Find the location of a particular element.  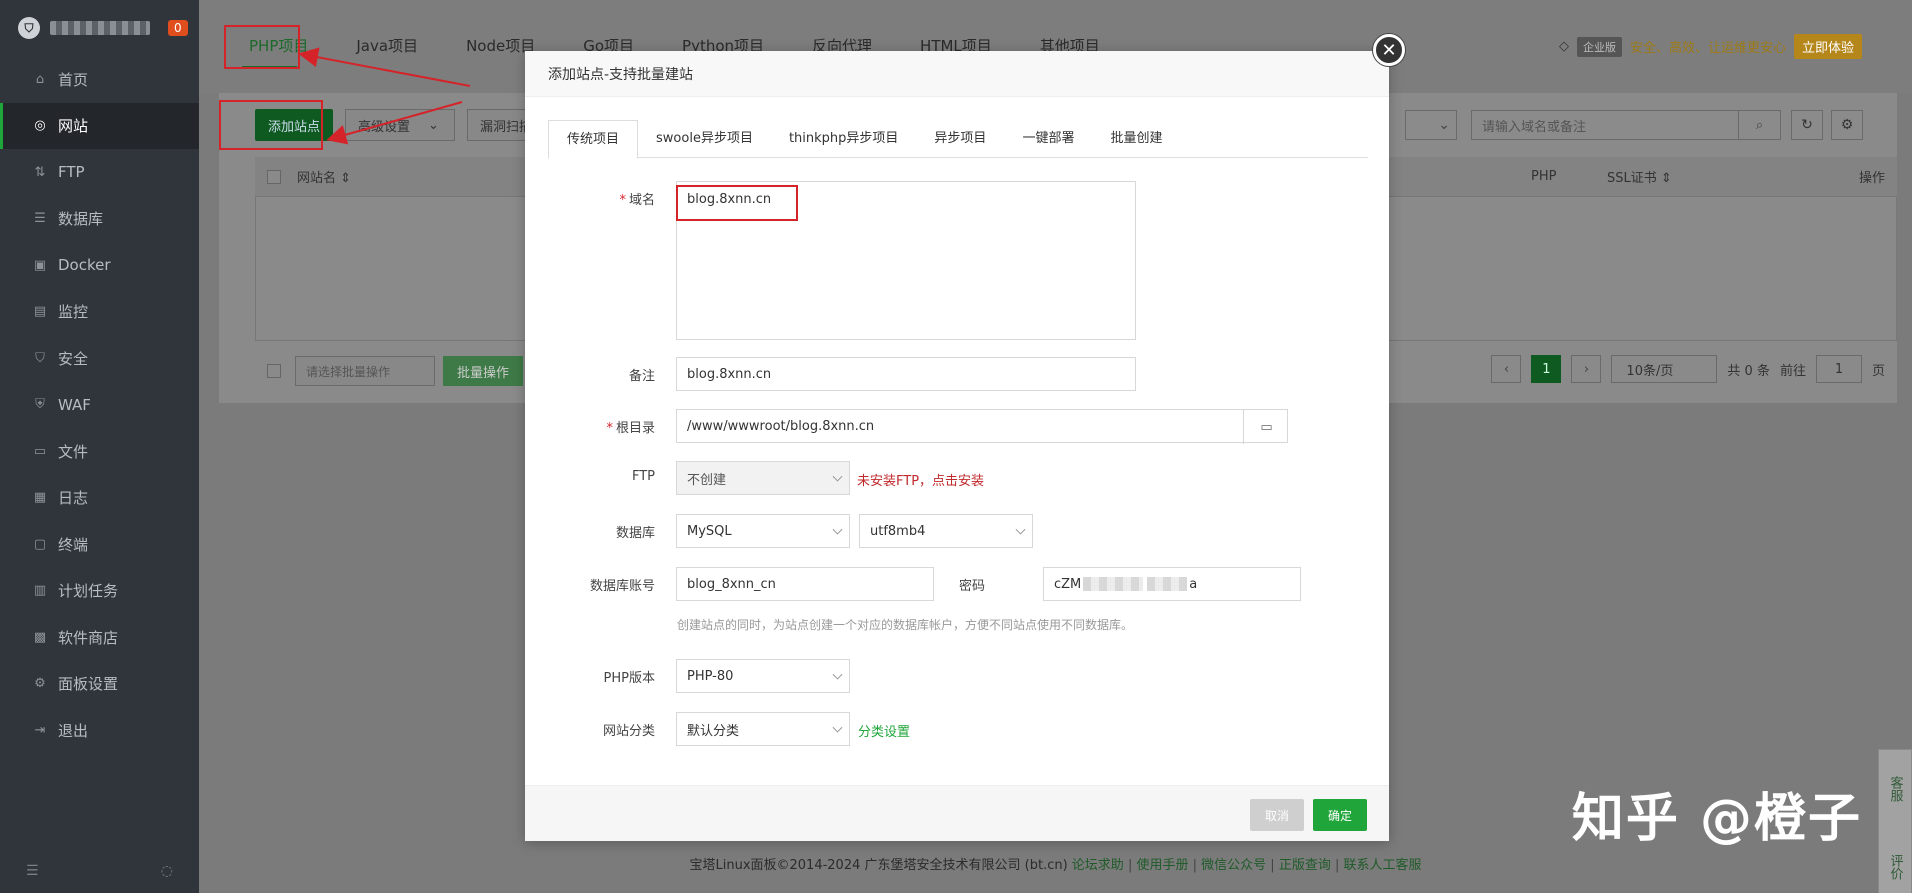

dialog-tab-0: 传统项目 is located at coordinates (593, 139).